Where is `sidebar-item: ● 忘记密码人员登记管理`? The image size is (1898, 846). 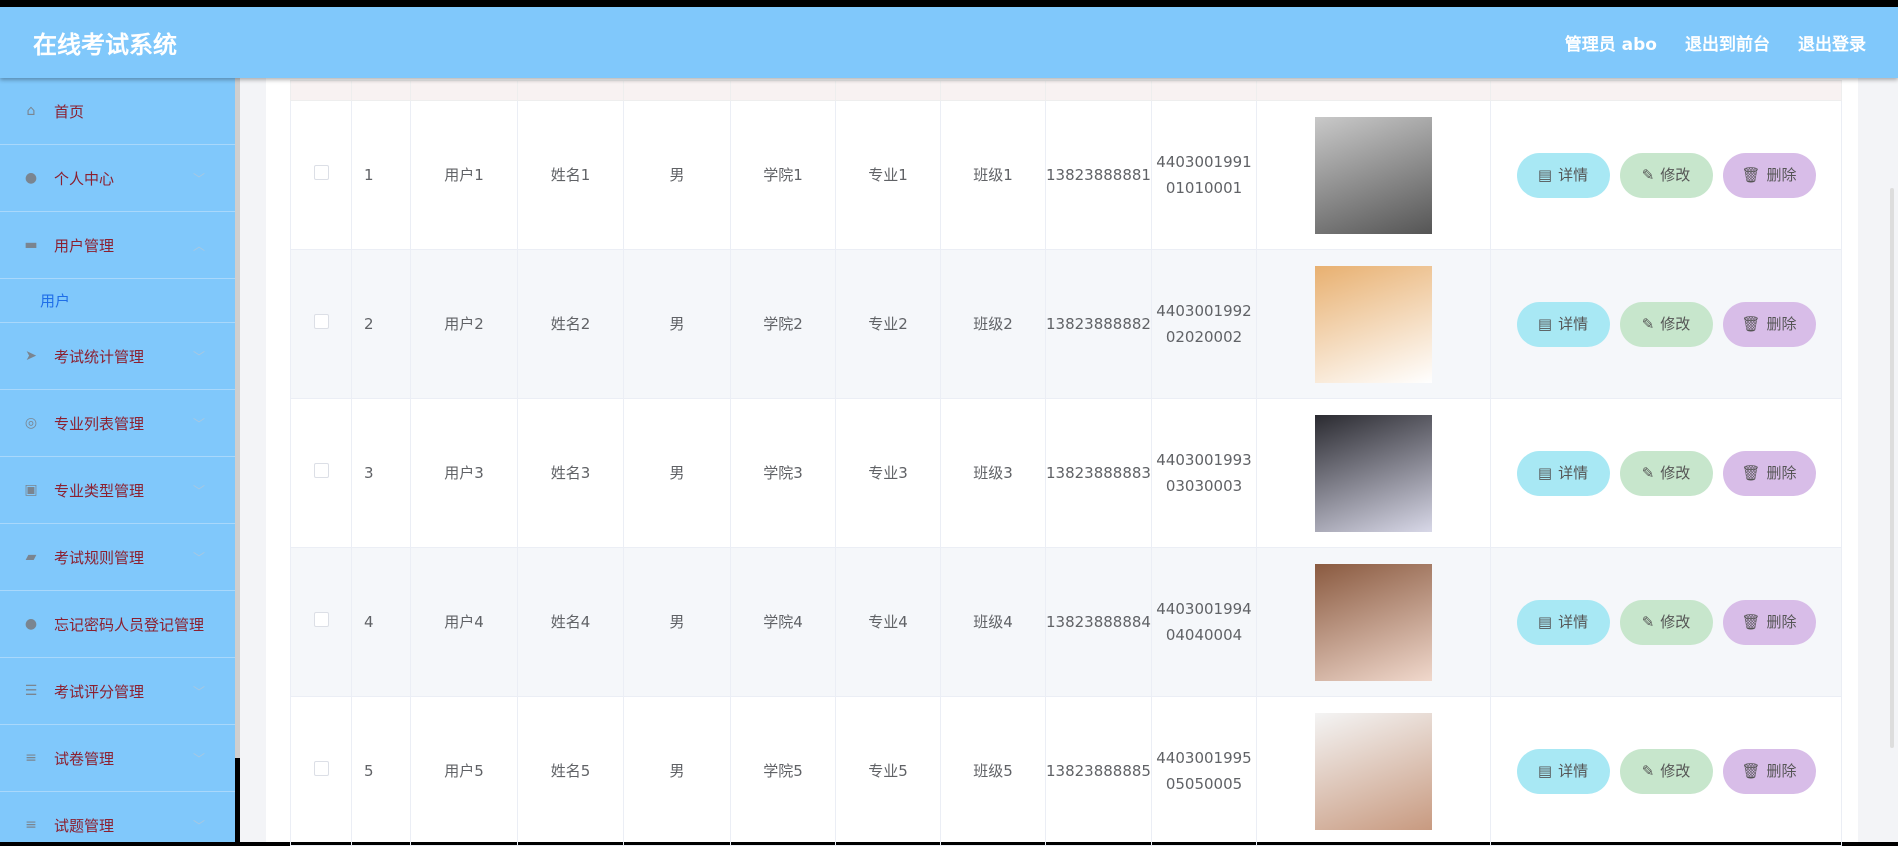 sidebar-item: ● 忘记密码人员登记管理 is located at coordinates (117, 624).